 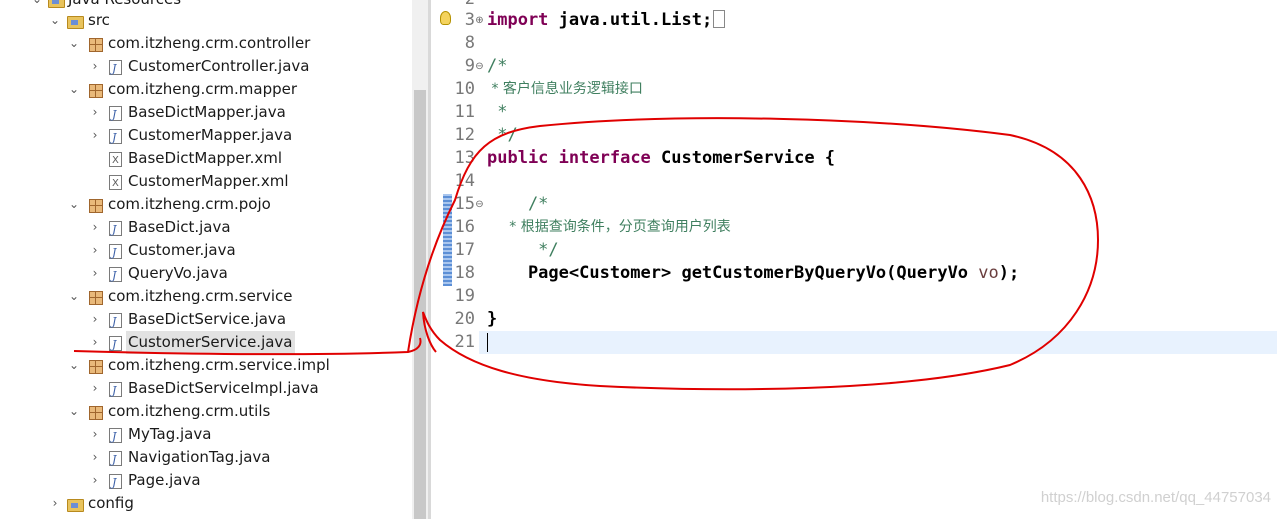 I want to click on java-resources-icon, so click(x=56, y=4).